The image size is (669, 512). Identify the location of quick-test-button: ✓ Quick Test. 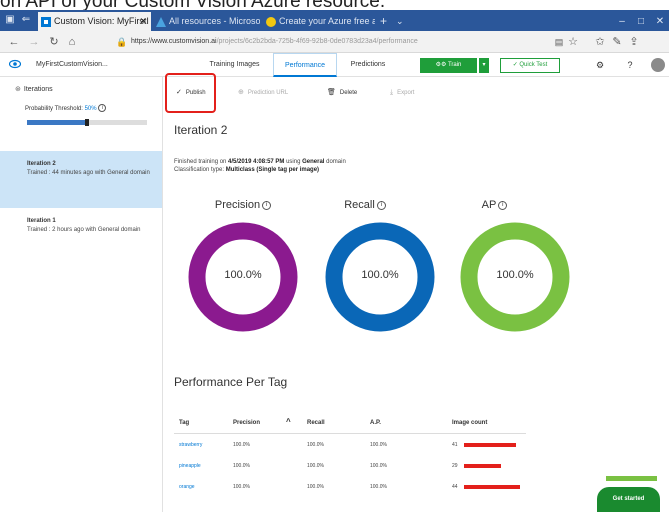
(530, 65).